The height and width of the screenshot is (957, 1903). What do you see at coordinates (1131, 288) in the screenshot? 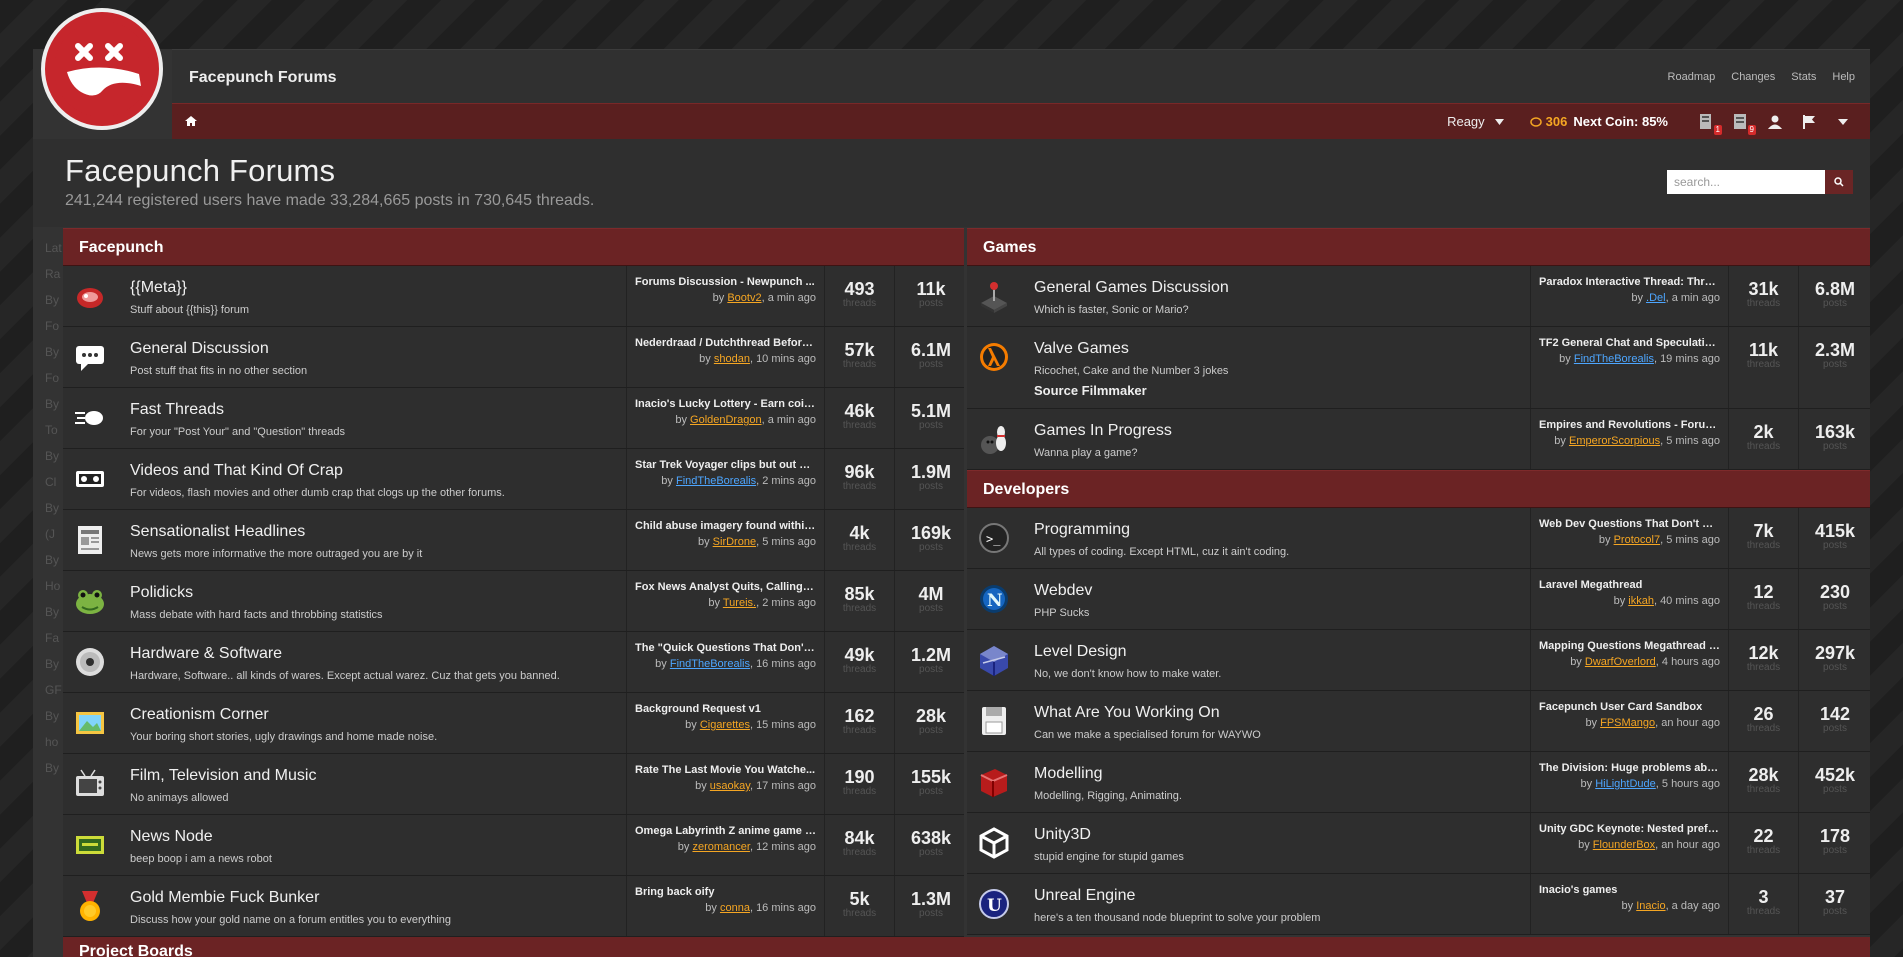
I see `forum-name: General Games Discussion` at bounding box center [1131, 288].